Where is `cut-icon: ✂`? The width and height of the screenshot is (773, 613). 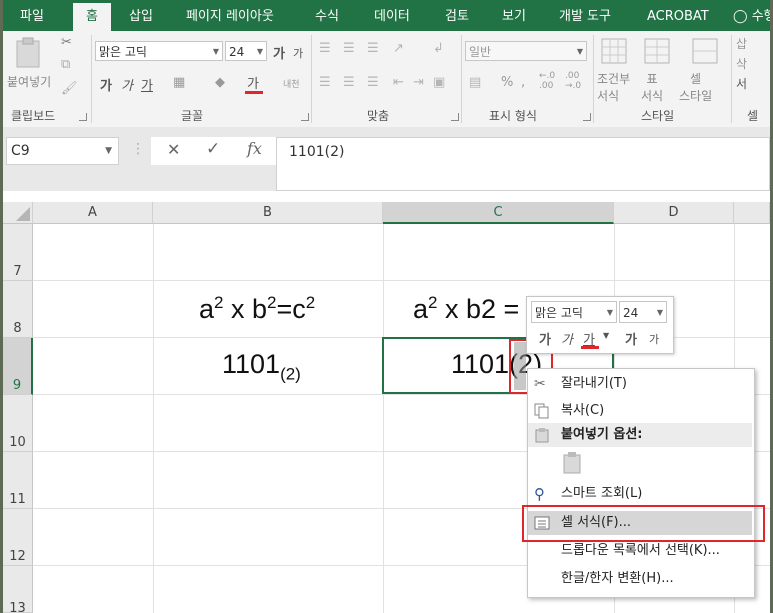
cut-icon: ✂ is located at coordinates (66, 42).